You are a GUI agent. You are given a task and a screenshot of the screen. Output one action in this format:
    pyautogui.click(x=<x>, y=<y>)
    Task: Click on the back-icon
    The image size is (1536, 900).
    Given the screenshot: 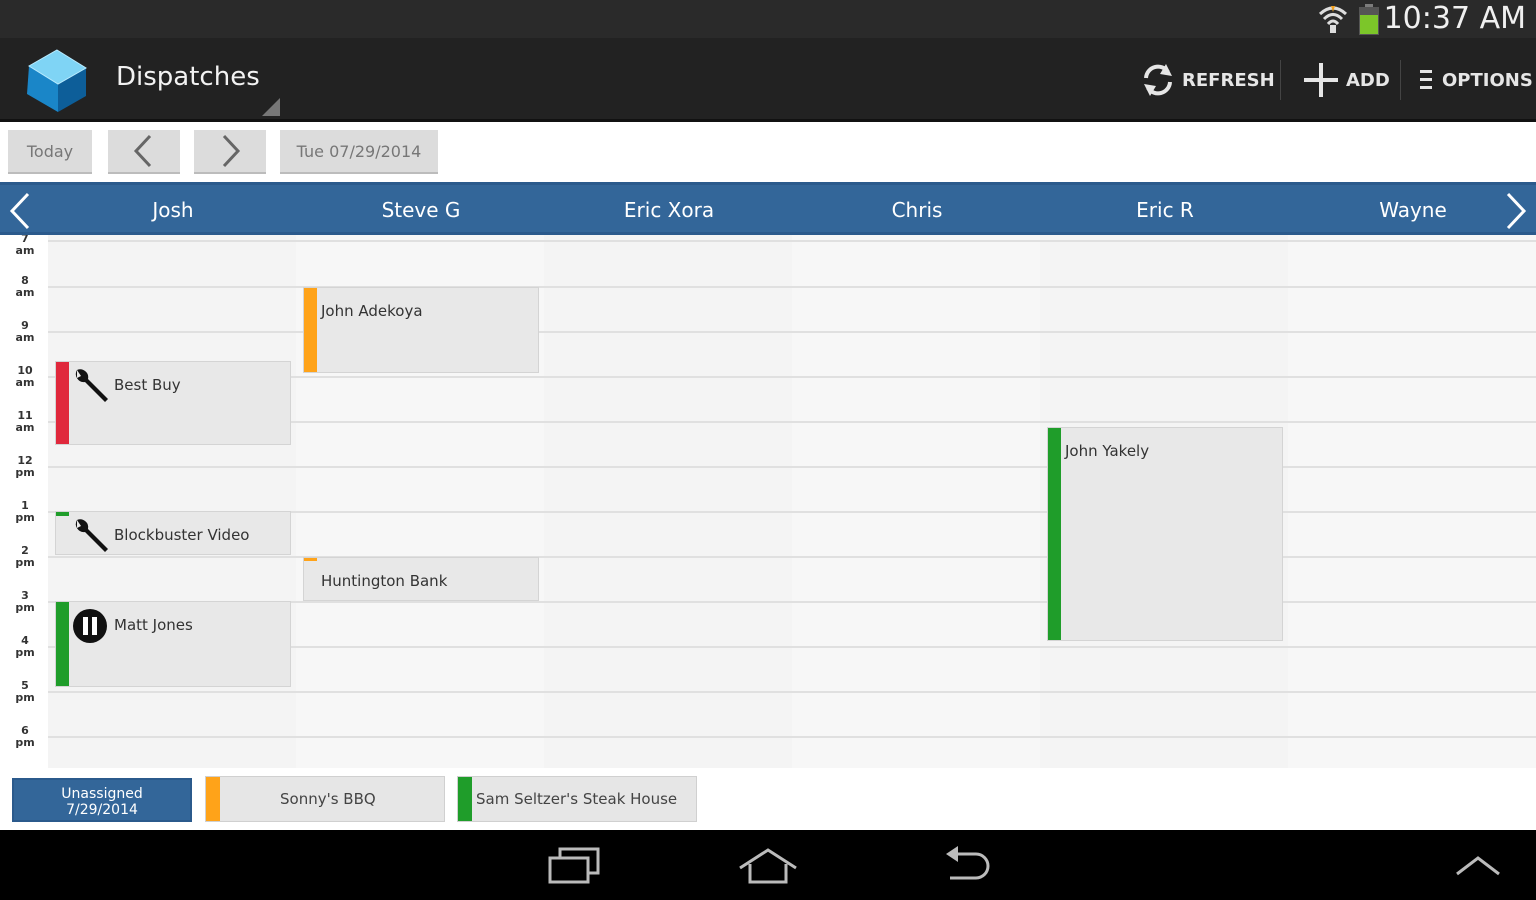 What is the action you would take?
    pyautogui.click(x=968, y=863)
    